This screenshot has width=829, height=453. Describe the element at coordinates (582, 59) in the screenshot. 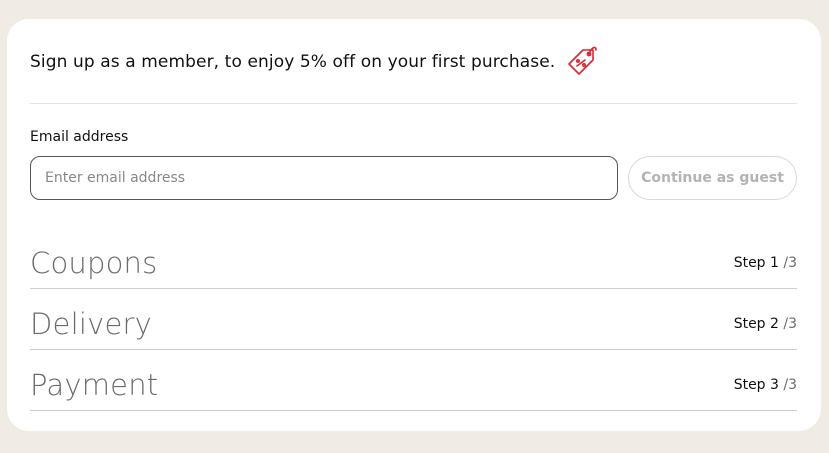

I see `discount-tag-icon` at that location.